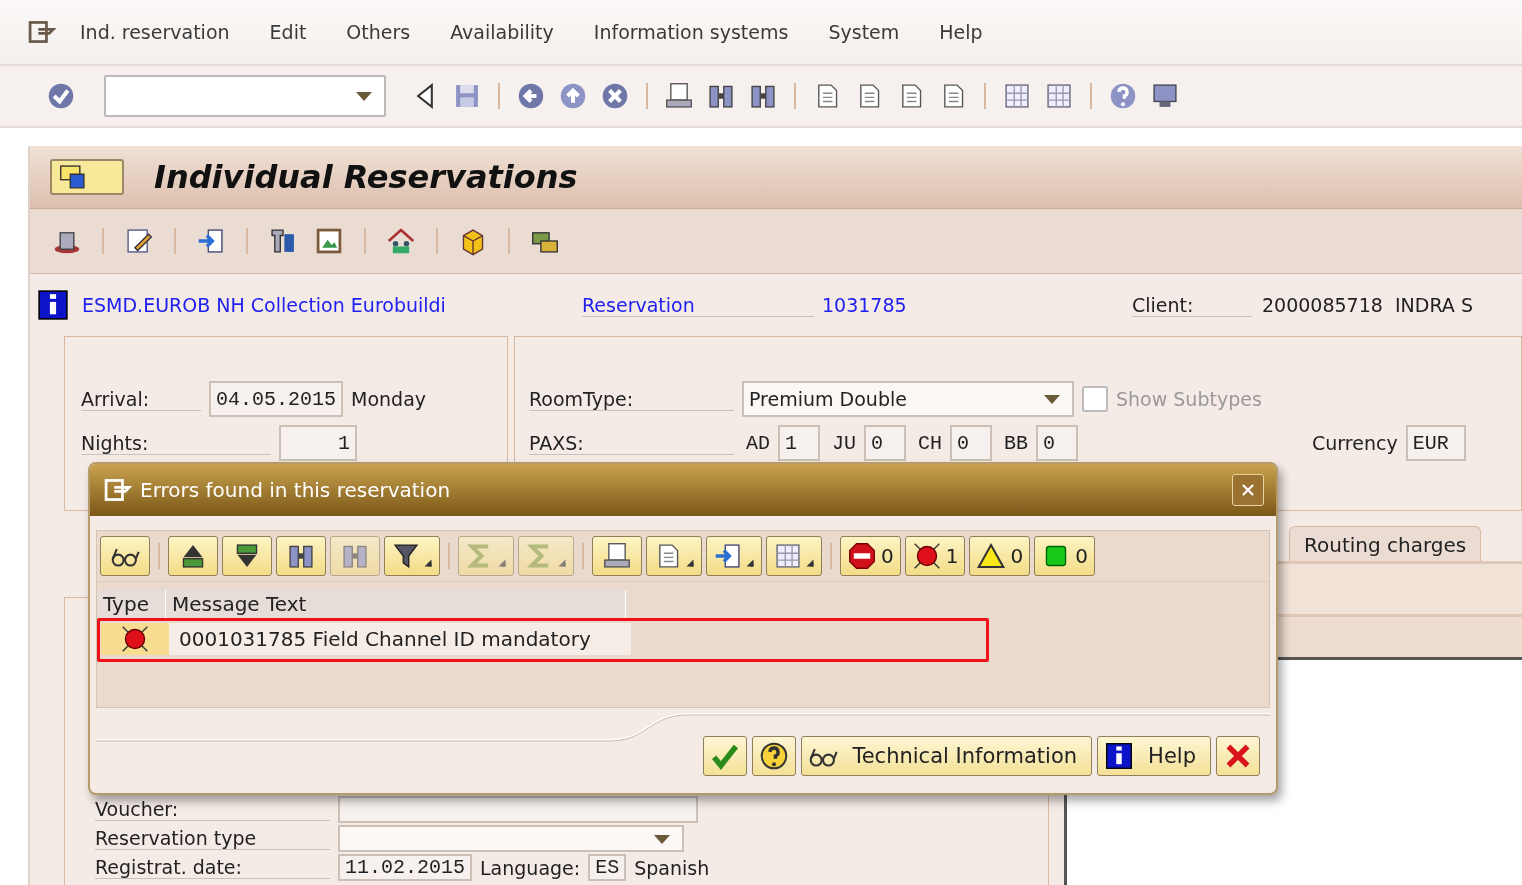  What do you see at coordinates (301, 556) in the screenshot?
I see `find-button` at bounding box center [301, 556].